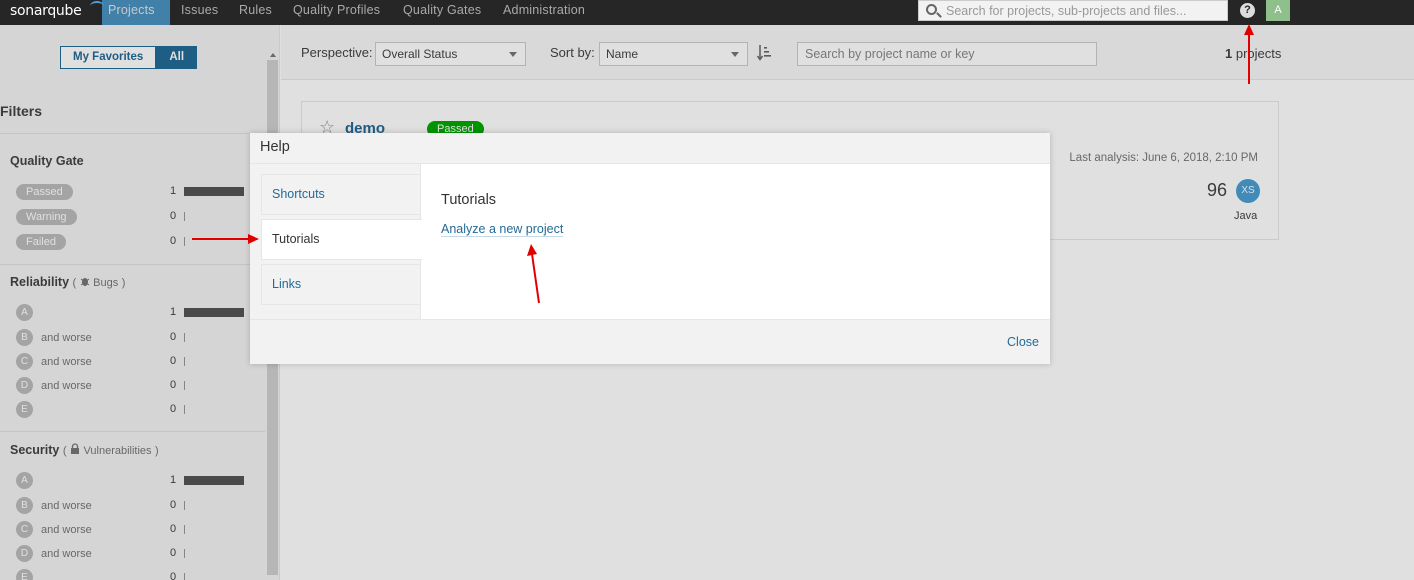 The image size is (1414, 580). Describe the element at coordinates (890, 54) in the screenshot. I see `project-search-placeholder: Search by project name or key` at that location.